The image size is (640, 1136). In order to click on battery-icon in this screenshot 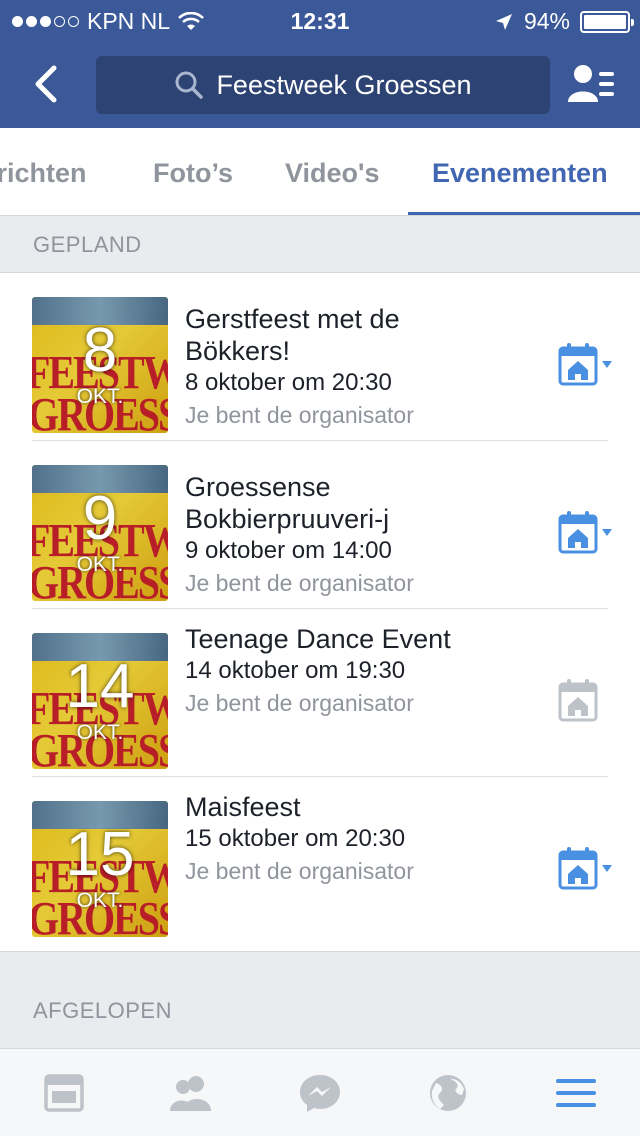, I will do `click(607, 21)`.